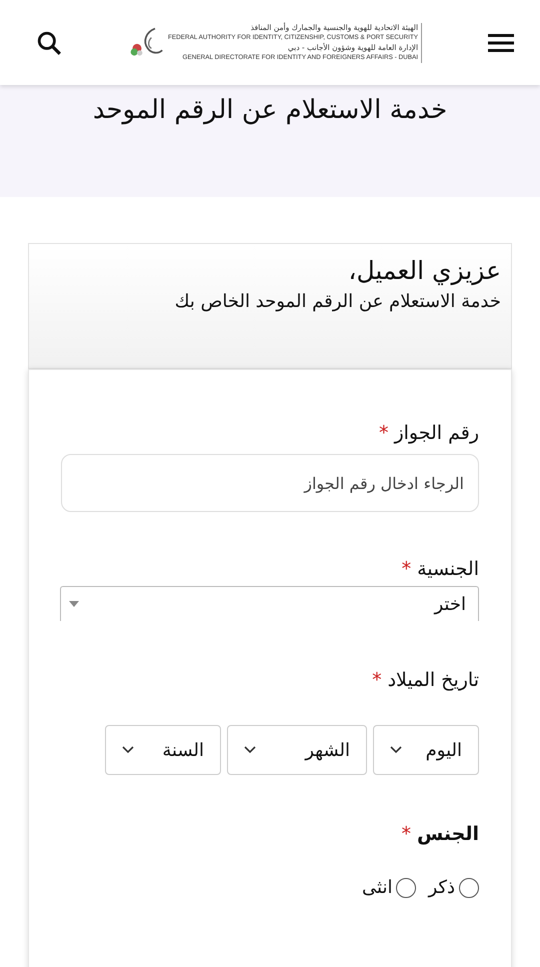 This screenshot has height=967, width=540. Describe the element at coordinates (163, 750) in the screenshot. I see `date-dropdown: السنة` at that location.